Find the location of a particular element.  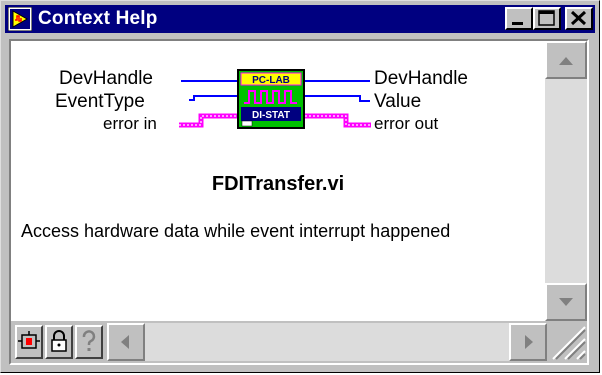

labview-app-icon is located at coordinates (20, 19).